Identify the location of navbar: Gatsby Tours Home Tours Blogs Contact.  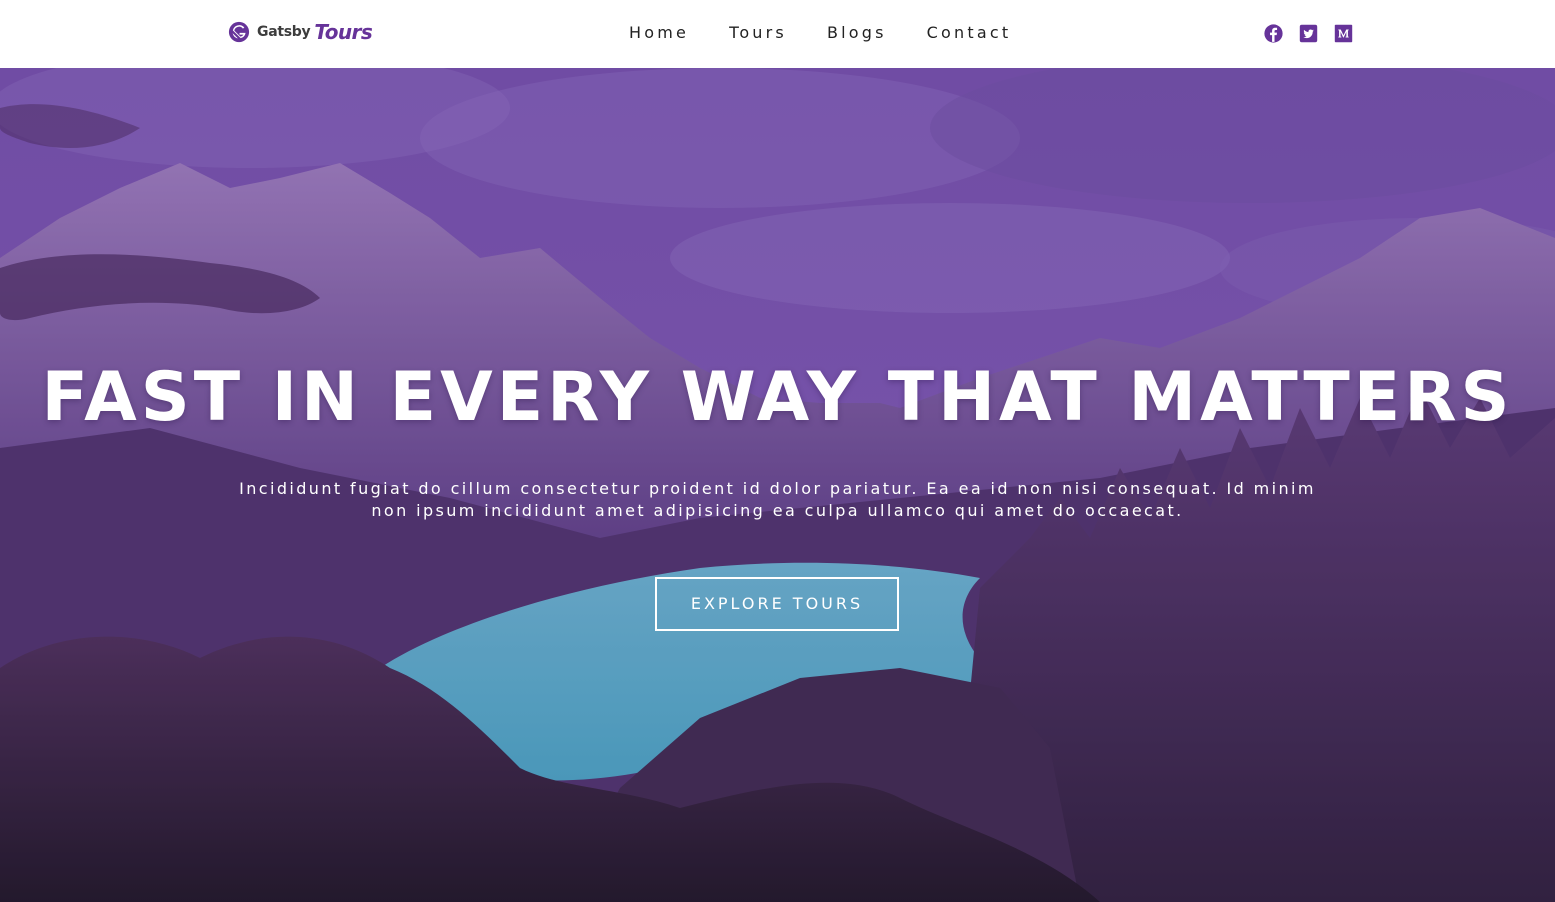
(777, 34).